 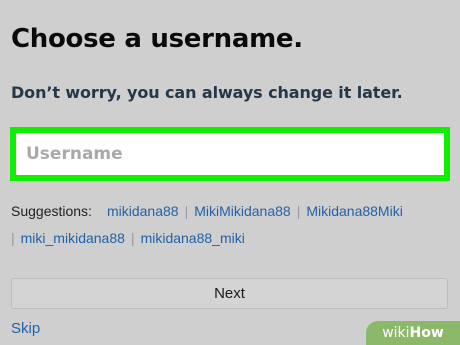 What do you see at coordinates (396, 333) in the screenshot?
I see `watermark-wiki-text: wiki` at bounding box center [396, 333].